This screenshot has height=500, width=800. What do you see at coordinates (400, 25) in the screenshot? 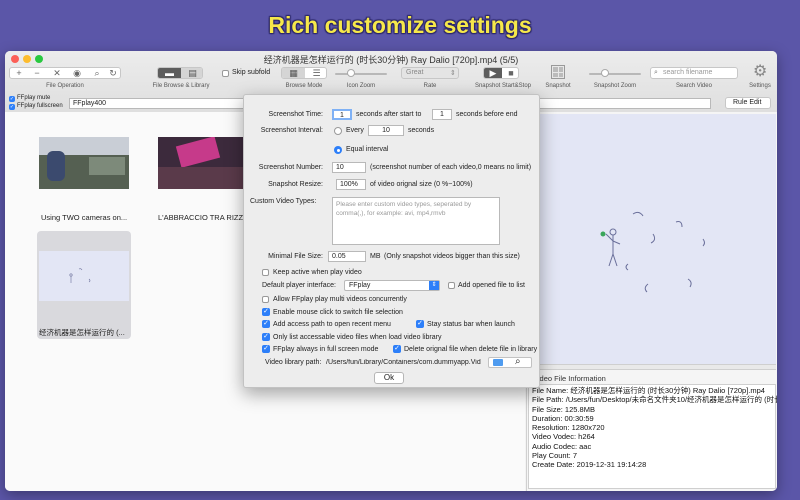
I see `banner-title: Rich customize settings` at bounding box center [400, 25].